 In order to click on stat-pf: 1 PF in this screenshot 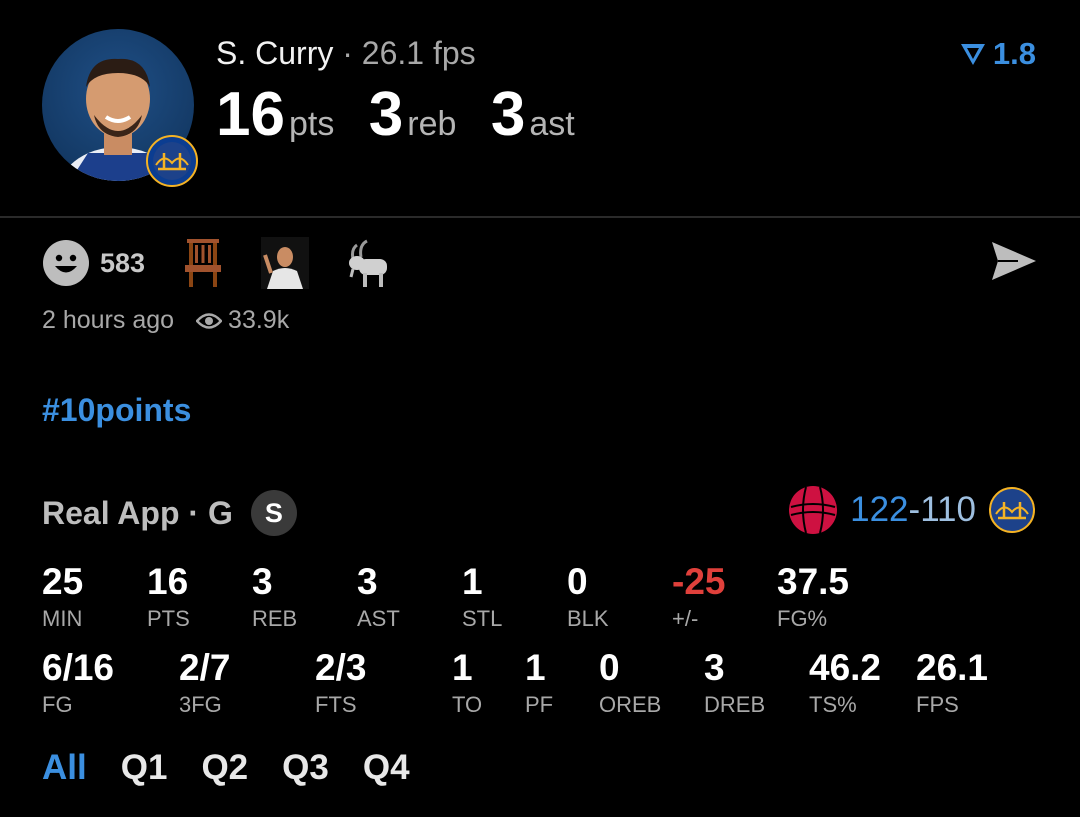, I will do `click(539, 683)`.